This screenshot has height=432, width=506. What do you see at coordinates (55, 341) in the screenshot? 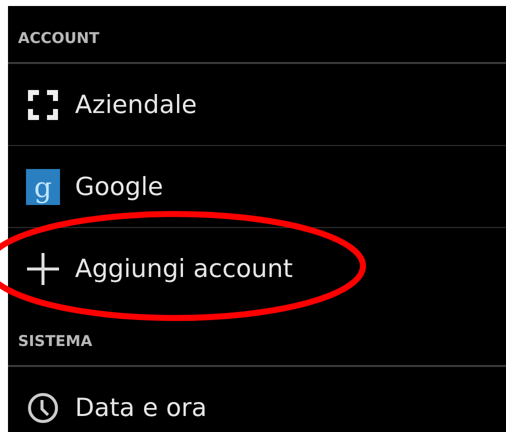
I see `section-header: SISTEMA` at bounding box center [55, 341].